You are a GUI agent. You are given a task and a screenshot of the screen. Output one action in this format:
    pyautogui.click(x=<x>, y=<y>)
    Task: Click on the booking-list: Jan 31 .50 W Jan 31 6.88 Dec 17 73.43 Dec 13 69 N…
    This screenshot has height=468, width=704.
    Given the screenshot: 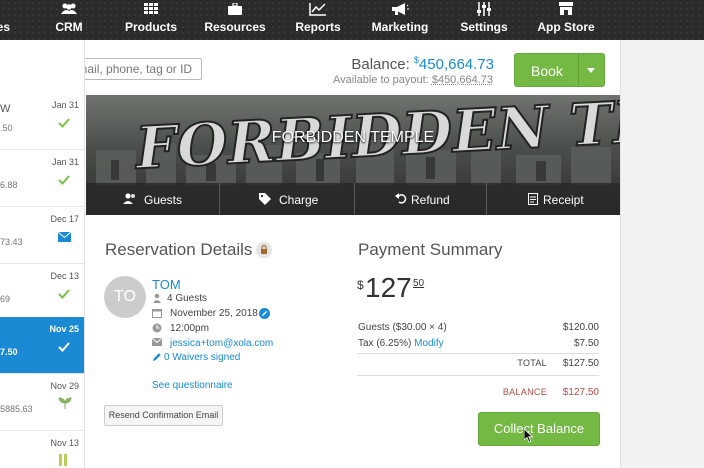 What is the action you would take?
    pyautogui.click(x=42, y=254)
    